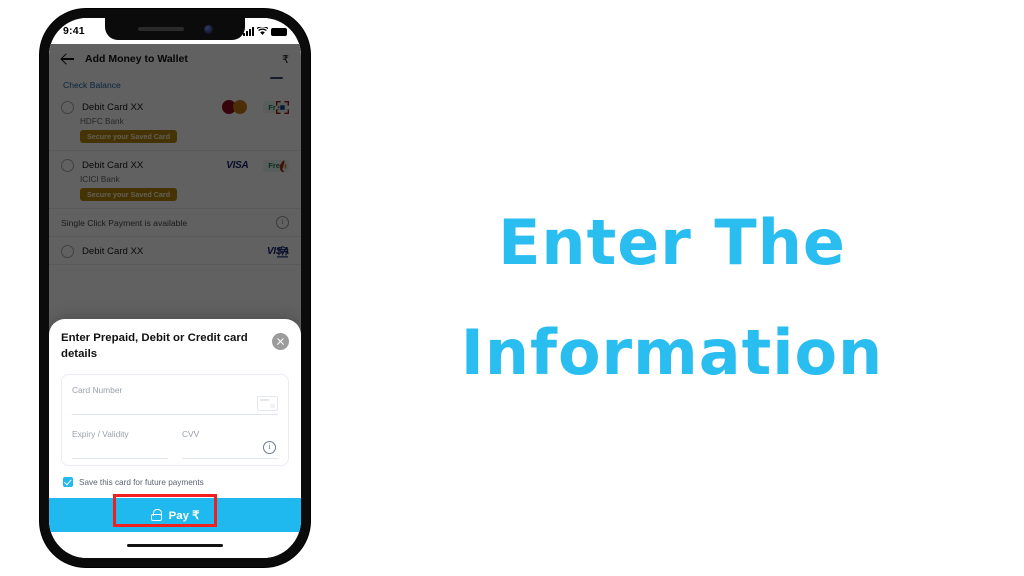  What do you see at coordinates (124, 222) in the screenshot?
I see `single-click-note: Single Click Payment is available` at bounding box center [124, 222].